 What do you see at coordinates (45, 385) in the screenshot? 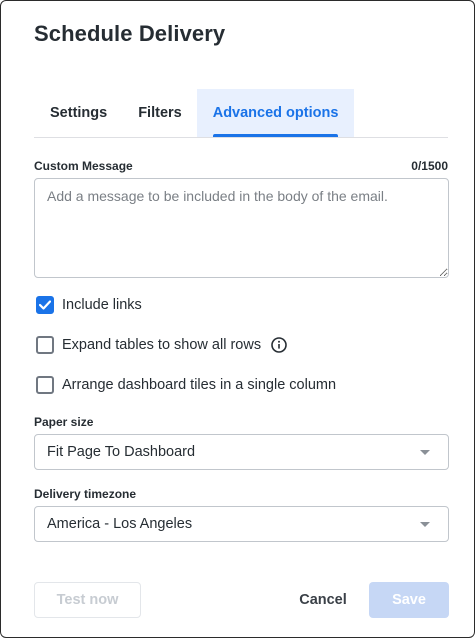
I see `single-column-checkbox` at bounding box center [45, 385].